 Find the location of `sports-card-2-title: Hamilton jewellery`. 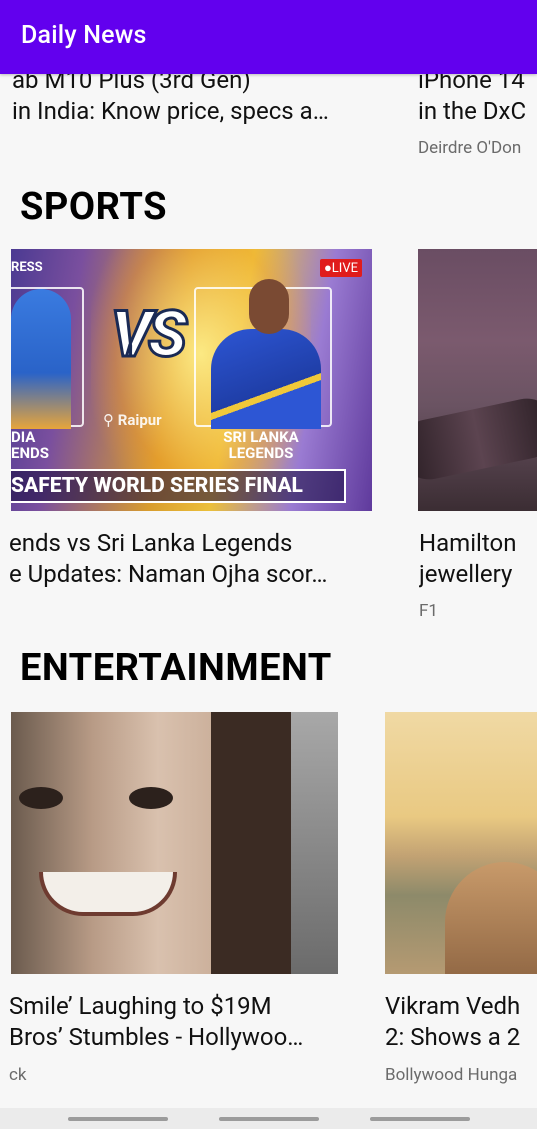

sports-card-2-title: Hamilton jewellery is located at coordinates (478, 559).